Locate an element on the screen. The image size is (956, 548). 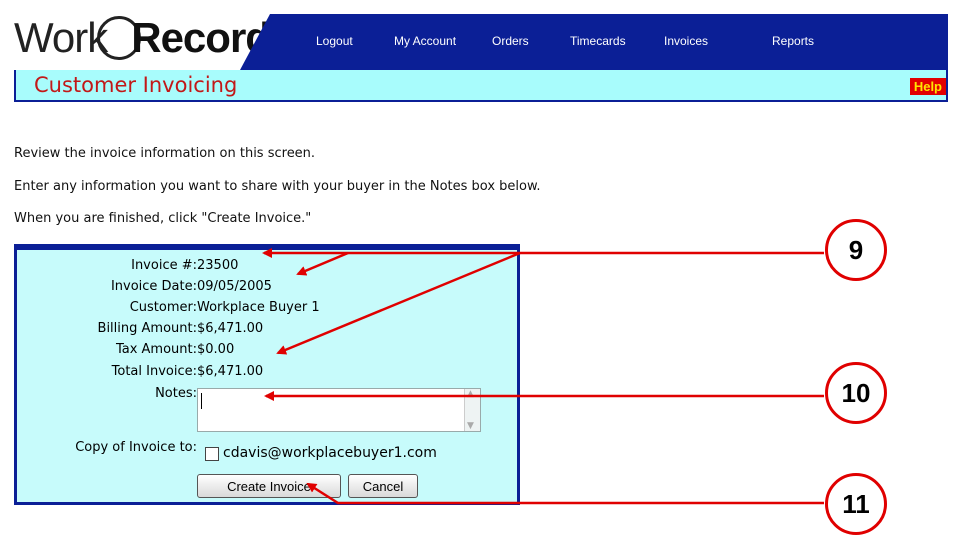
arrow-to-create-invoice is located at coordinates (565, 493).